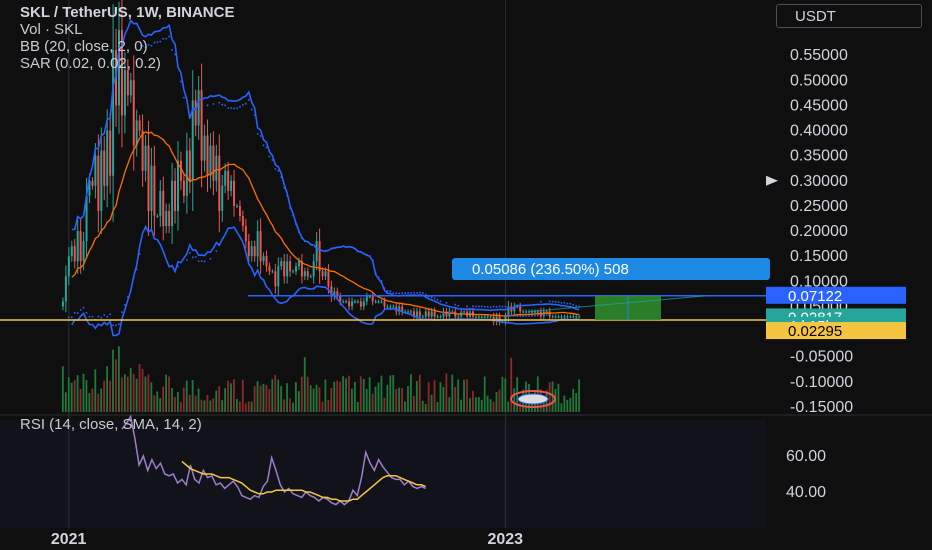  I want to click on volume-legend: Vol · SKL, so click(127, 29).